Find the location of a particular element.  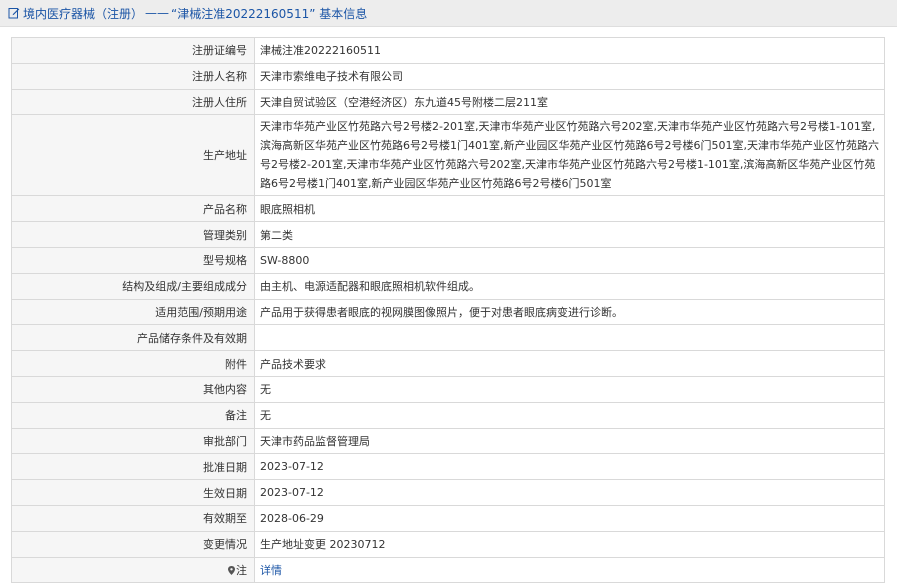

table-row: 附件 产品技术要求 is located at coordinates (448, 363).